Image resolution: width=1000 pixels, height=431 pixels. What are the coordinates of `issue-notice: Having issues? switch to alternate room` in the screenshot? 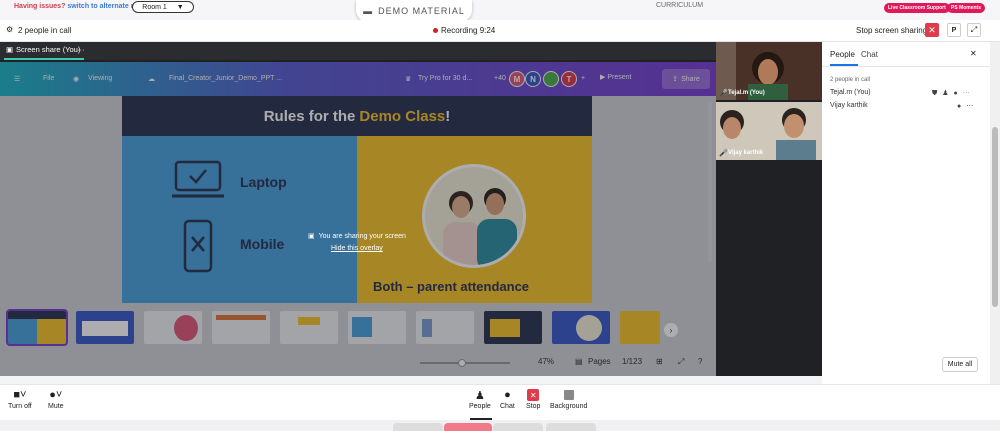 It's located at (81, 6).